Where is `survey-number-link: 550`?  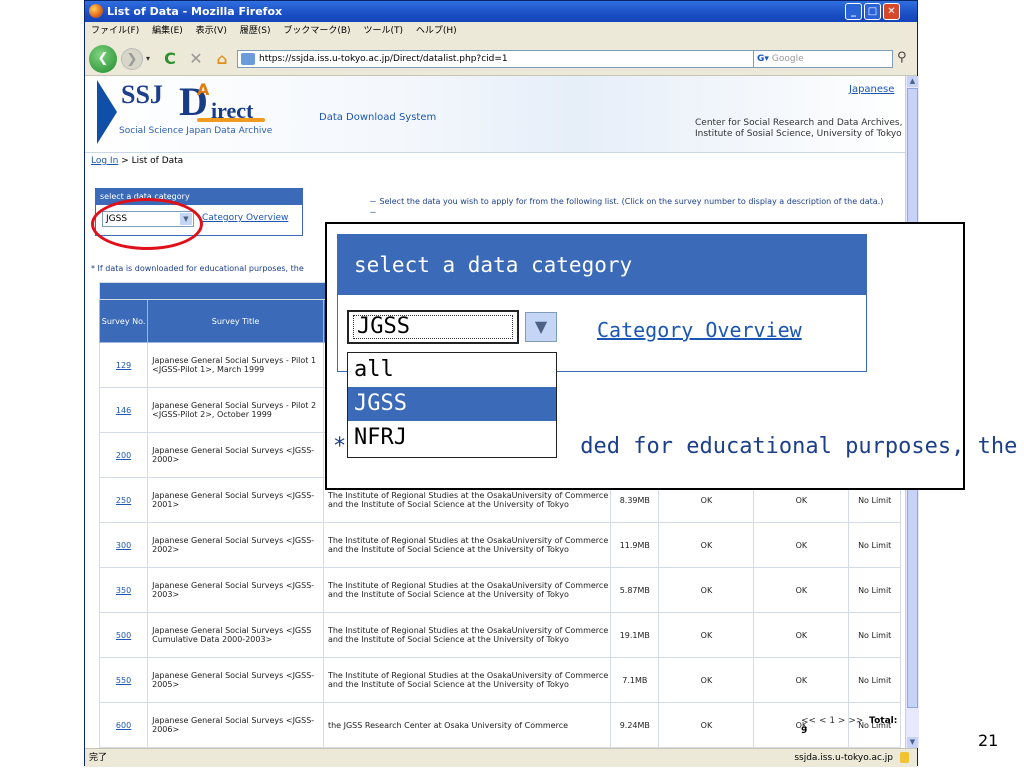
survey-number-link: 550 is located at coordinates (123, 680).